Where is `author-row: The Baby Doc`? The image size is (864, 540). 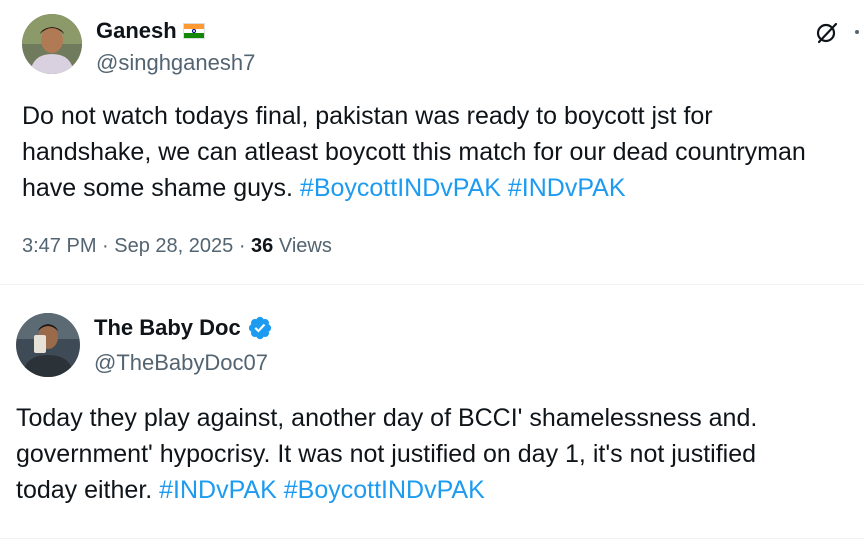
author-row: The Baby Doc is located at coordinates (183, 328).